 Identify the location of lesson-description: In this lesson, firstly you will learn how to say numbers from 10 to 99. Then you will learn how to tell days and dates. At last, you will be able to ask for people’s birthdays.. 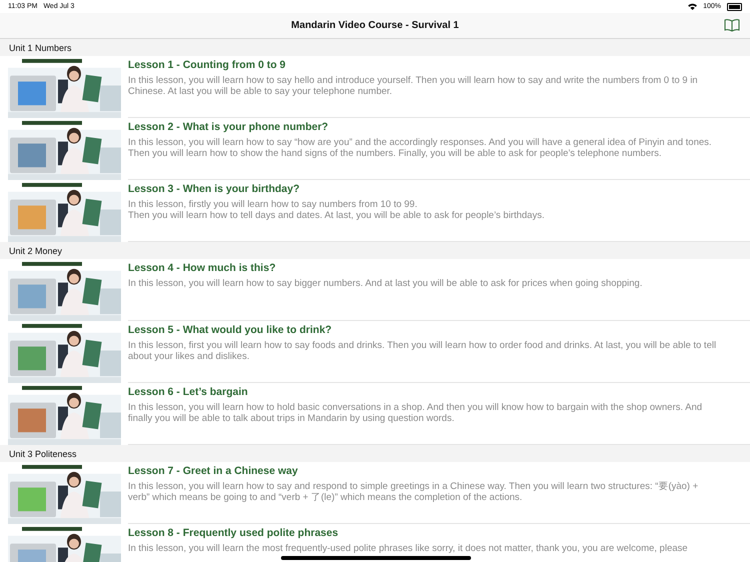
(337, 210).